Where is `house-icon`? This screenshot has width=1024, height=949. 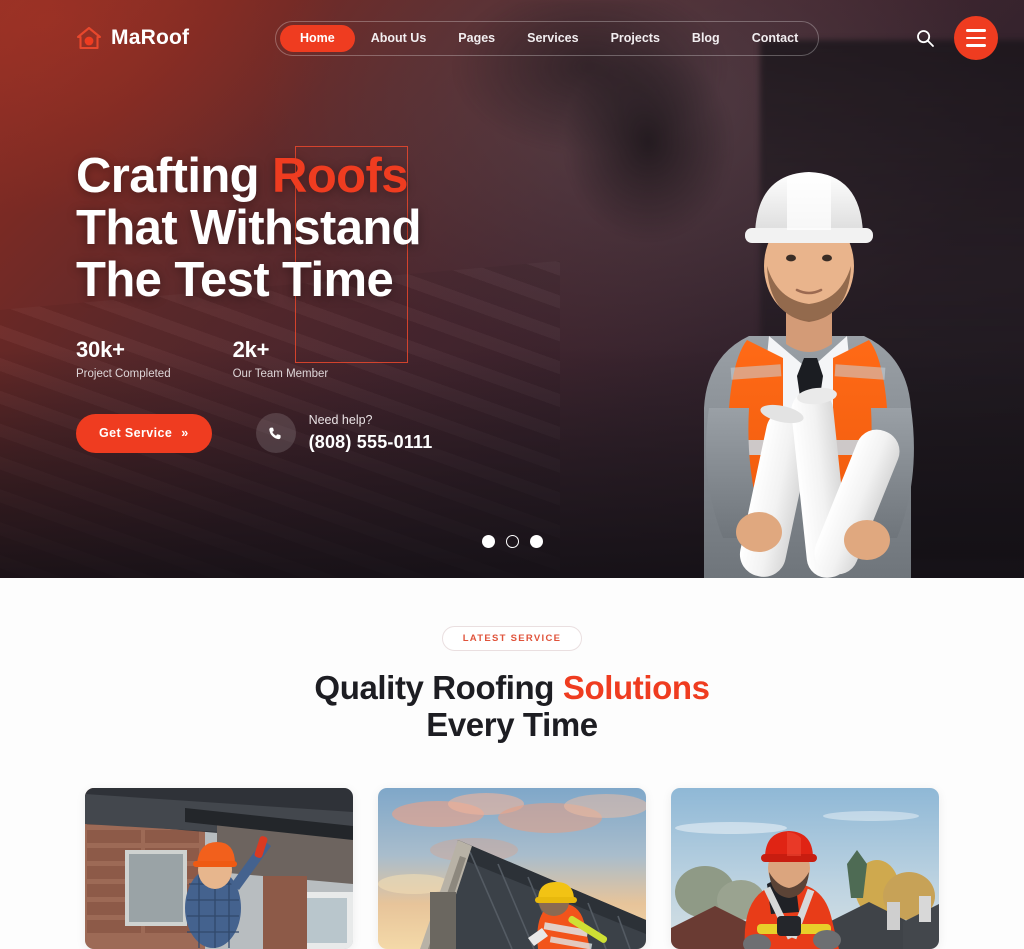
house-icon is located at coordinates (89, 38).